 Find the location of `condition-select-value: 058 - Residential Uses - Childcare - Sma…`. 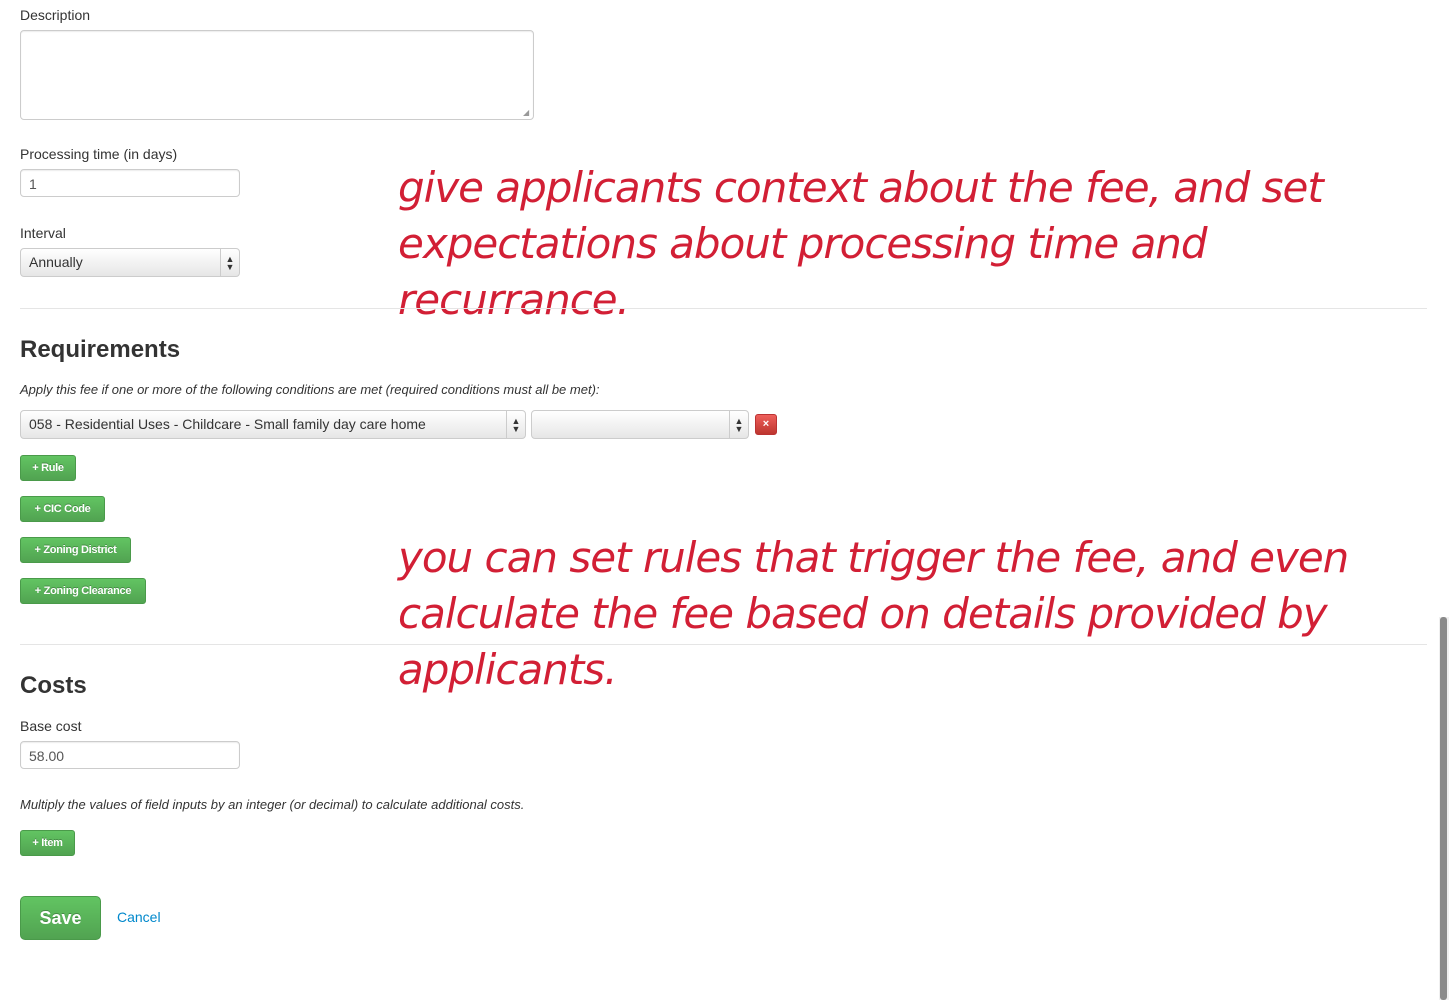

condition-select-value: 058 - Residential Uses - Childcare - Sma… is located at coordinates (227, 424).